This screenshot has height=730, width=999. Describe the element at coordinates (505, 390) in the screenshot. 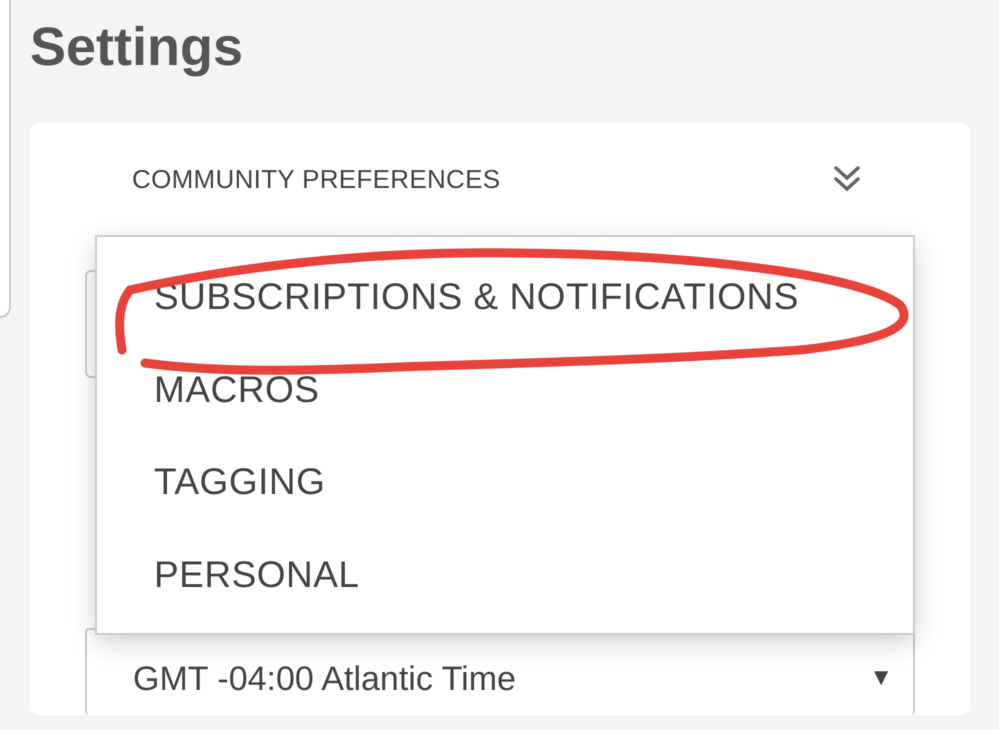

I see `menu-item: MACROS` at that location.